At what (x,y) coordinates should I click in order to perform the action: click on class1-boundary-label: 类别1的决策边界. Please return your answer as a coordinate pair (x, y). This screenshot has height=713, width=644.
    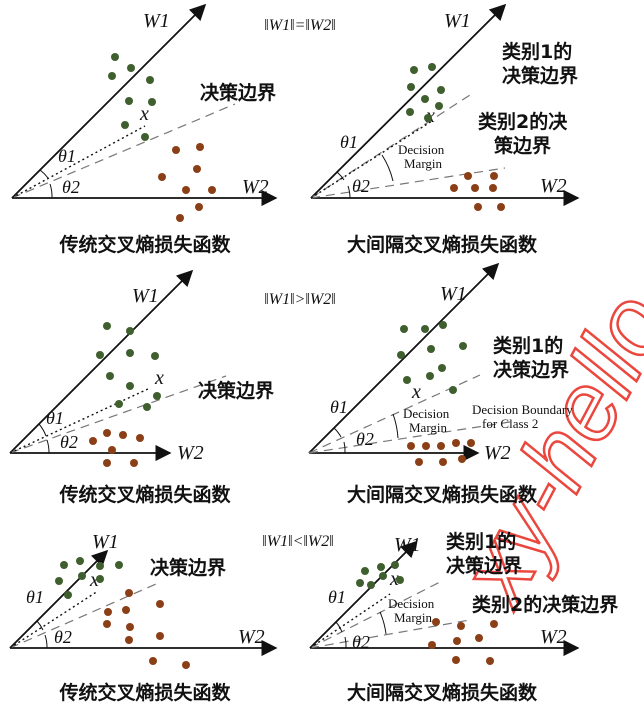
    Looking at the image, I should click on (540, 63).